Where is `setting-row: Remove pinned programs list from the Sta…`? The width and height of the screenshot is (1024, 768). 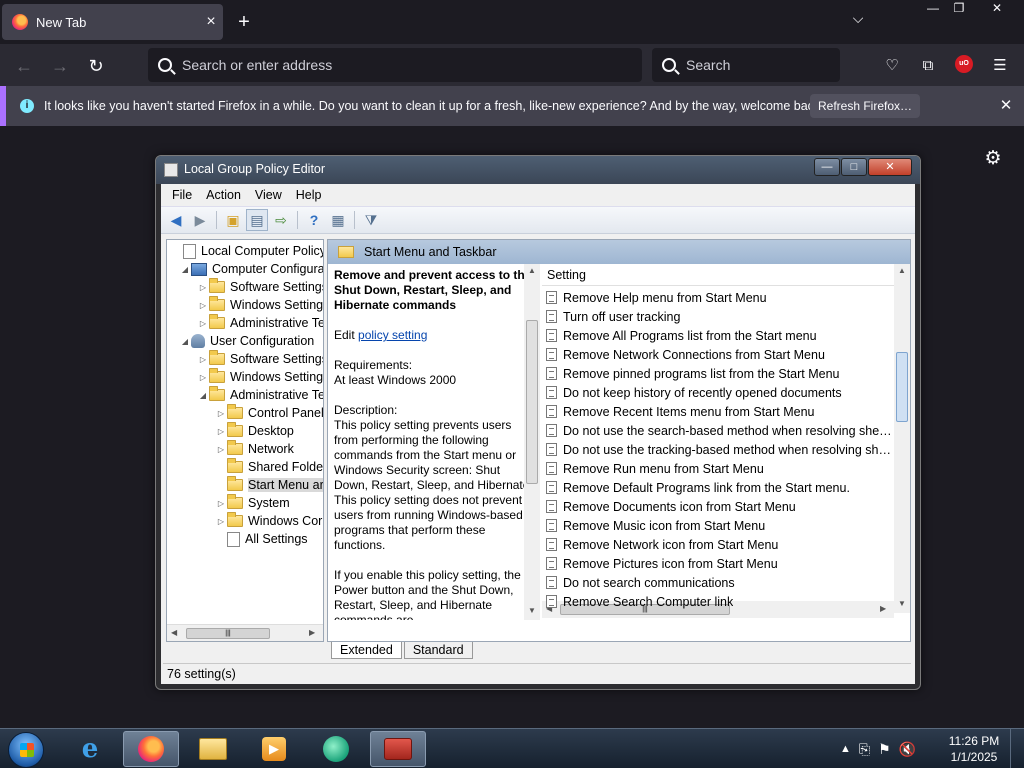
setting-row: Remove pinned programs list from the Sta… is located at coordinates (719, 373).